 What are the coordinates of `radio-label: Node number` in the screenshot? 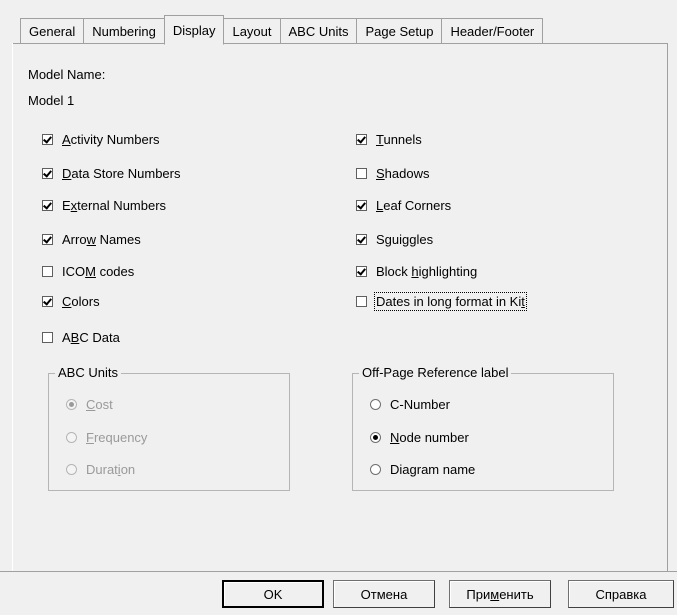 It's located at (429, 437).